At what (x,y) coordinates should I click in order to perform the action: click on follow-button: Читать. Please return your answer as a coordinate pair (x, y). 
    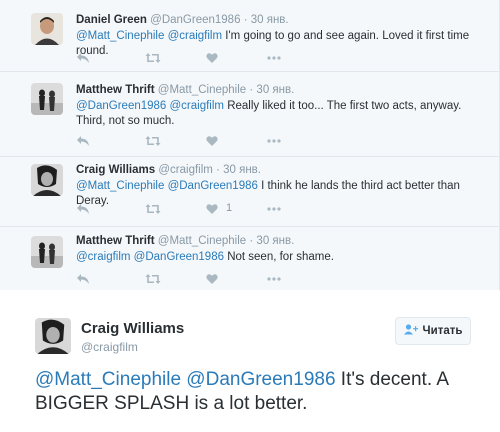
    Looking at the image, I should click on (433, 331).